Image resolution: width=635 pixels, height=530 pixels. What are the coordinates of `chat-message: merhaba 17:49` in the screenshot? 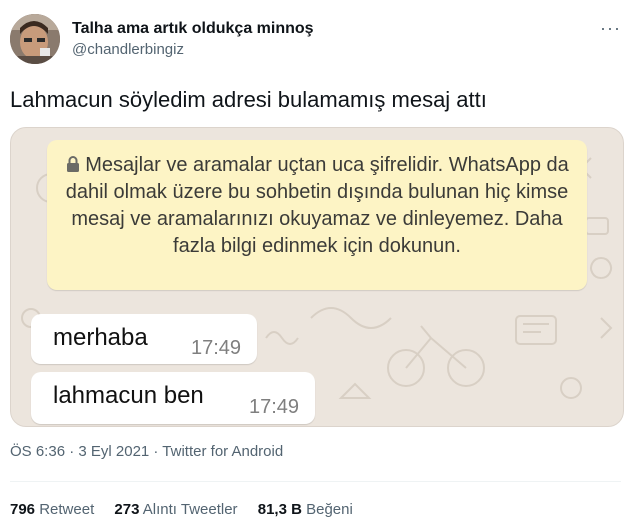 It's located at (144, 339).